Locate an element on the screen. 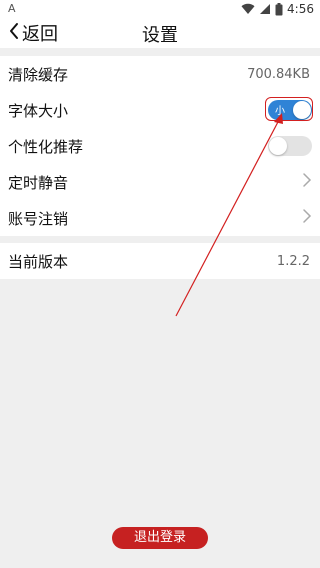 Image resolution: width=320 pixels, height=568 pixels. account-cancel-label: 账号注销 is located at coordinates (38, 218).